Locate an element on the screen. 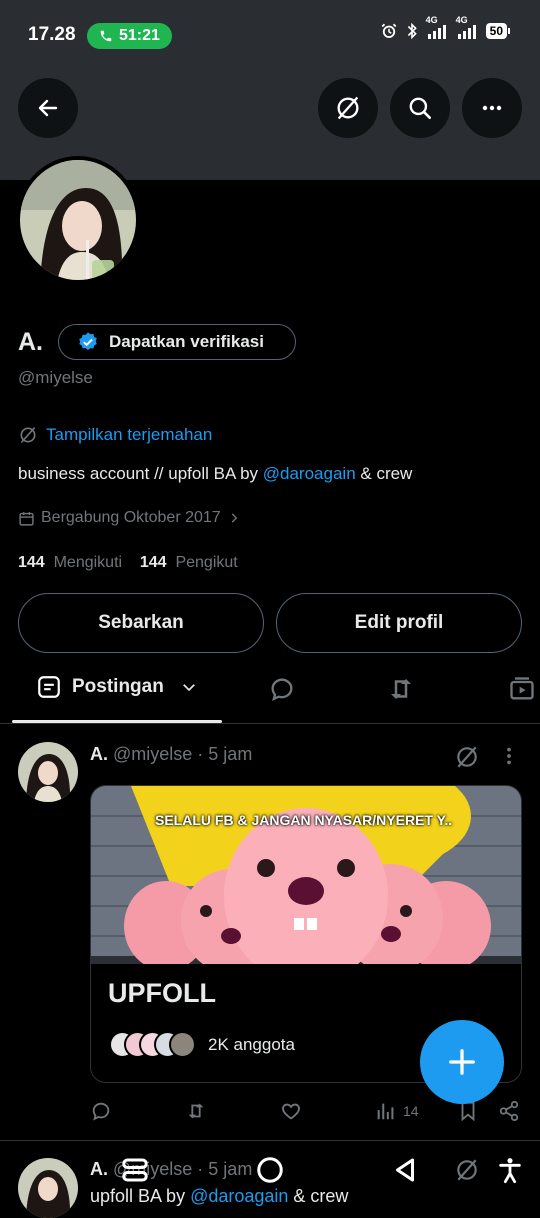 Image resolution: width=540 pixels, height=1218 pixels. share-button: Sebarkan is located at coordinates (141, 623).